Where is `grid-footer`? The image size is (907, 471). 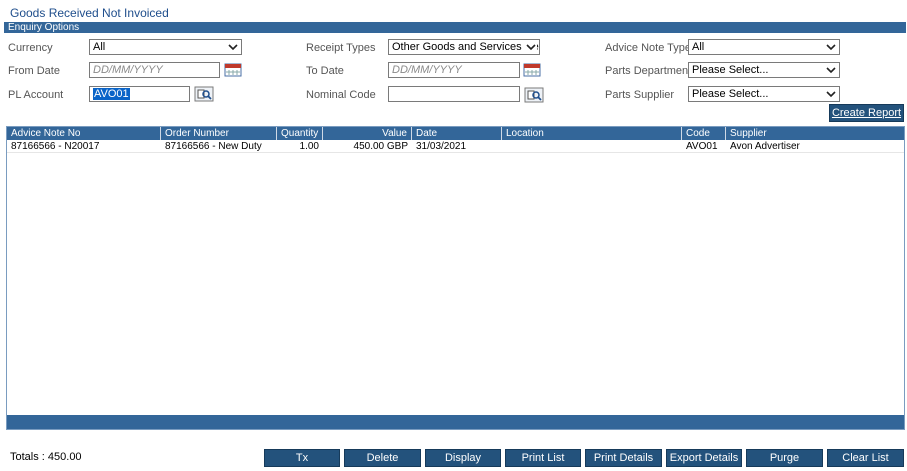 grid-footer is located at coordinates (455, 422).